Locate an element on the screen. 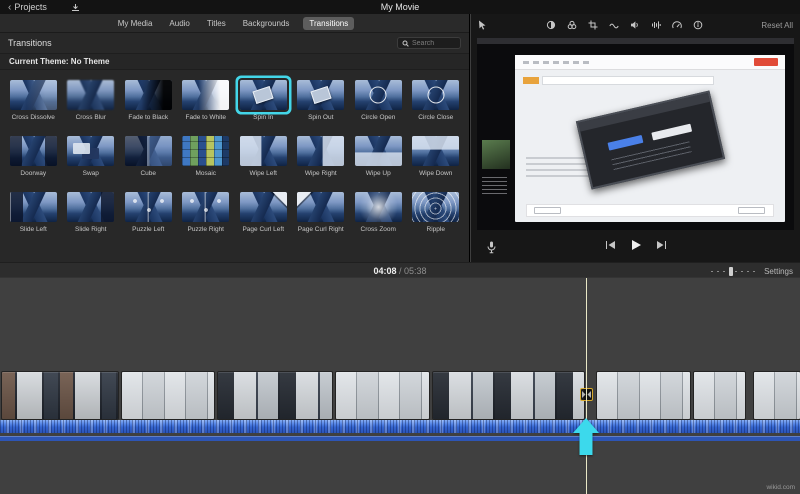 Image resolution: width=800 pixels, height=494 pixels. transition-puzzle-left: Puzzle Left is located at coordinates (148, 212).